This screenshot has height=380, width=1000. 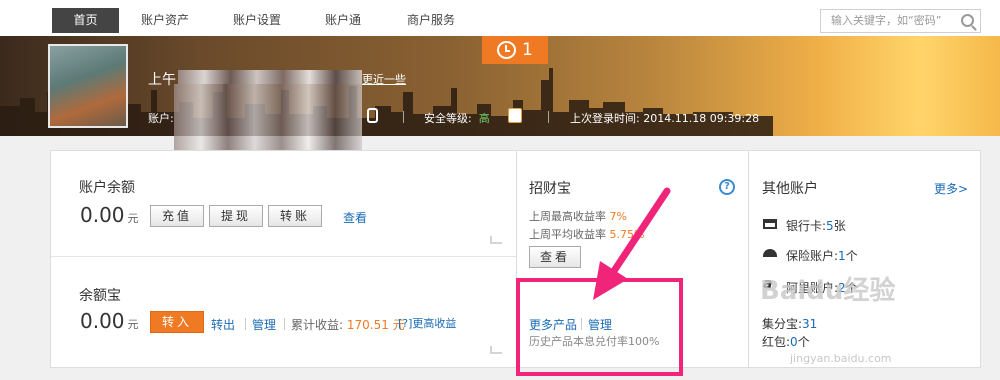 I want to click on search-placeholder: 输入关键字，如“密码”, so click(x=886, y=20).